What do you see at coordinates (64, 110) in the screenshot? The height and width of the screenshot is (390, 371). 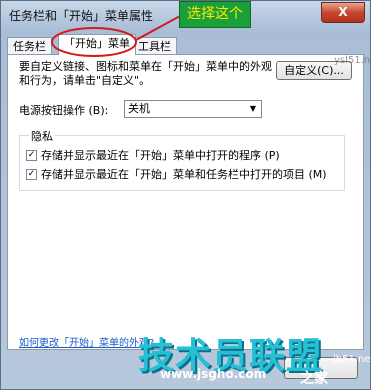 I see `power-button-label: 电源按钮操作 (B):` at bounding box center [64, 110].